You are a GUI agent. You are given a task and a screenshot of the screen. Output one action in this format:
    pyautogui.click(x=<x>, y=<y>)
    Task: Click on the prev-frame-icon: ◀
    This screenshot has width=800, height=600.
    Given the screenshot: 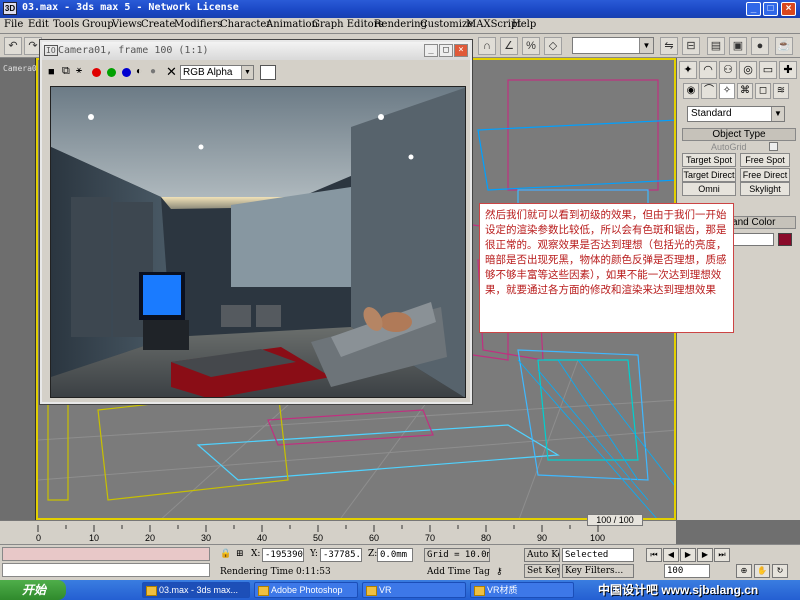 What is the action you would take?
    pyautogui.click(x=671, y=555)
    